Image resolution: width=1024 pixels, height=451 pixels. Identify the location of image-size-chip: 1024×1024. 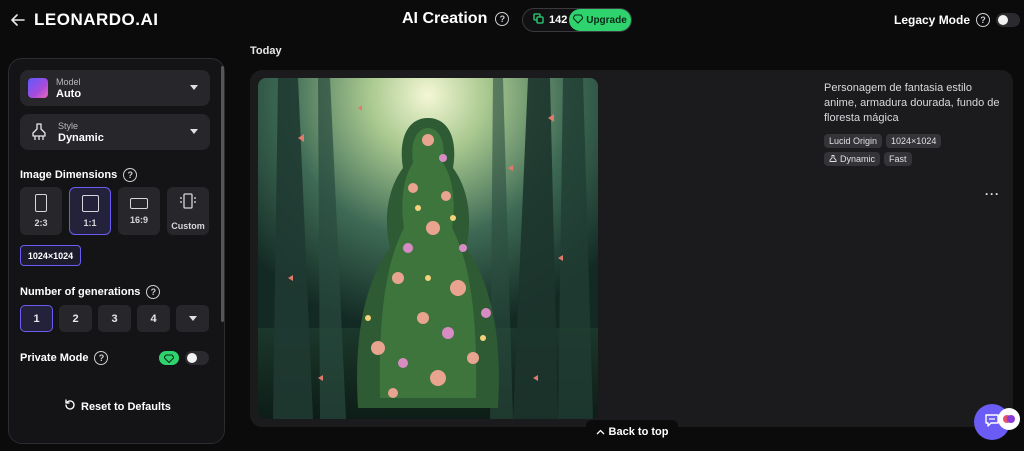
(50, 255).